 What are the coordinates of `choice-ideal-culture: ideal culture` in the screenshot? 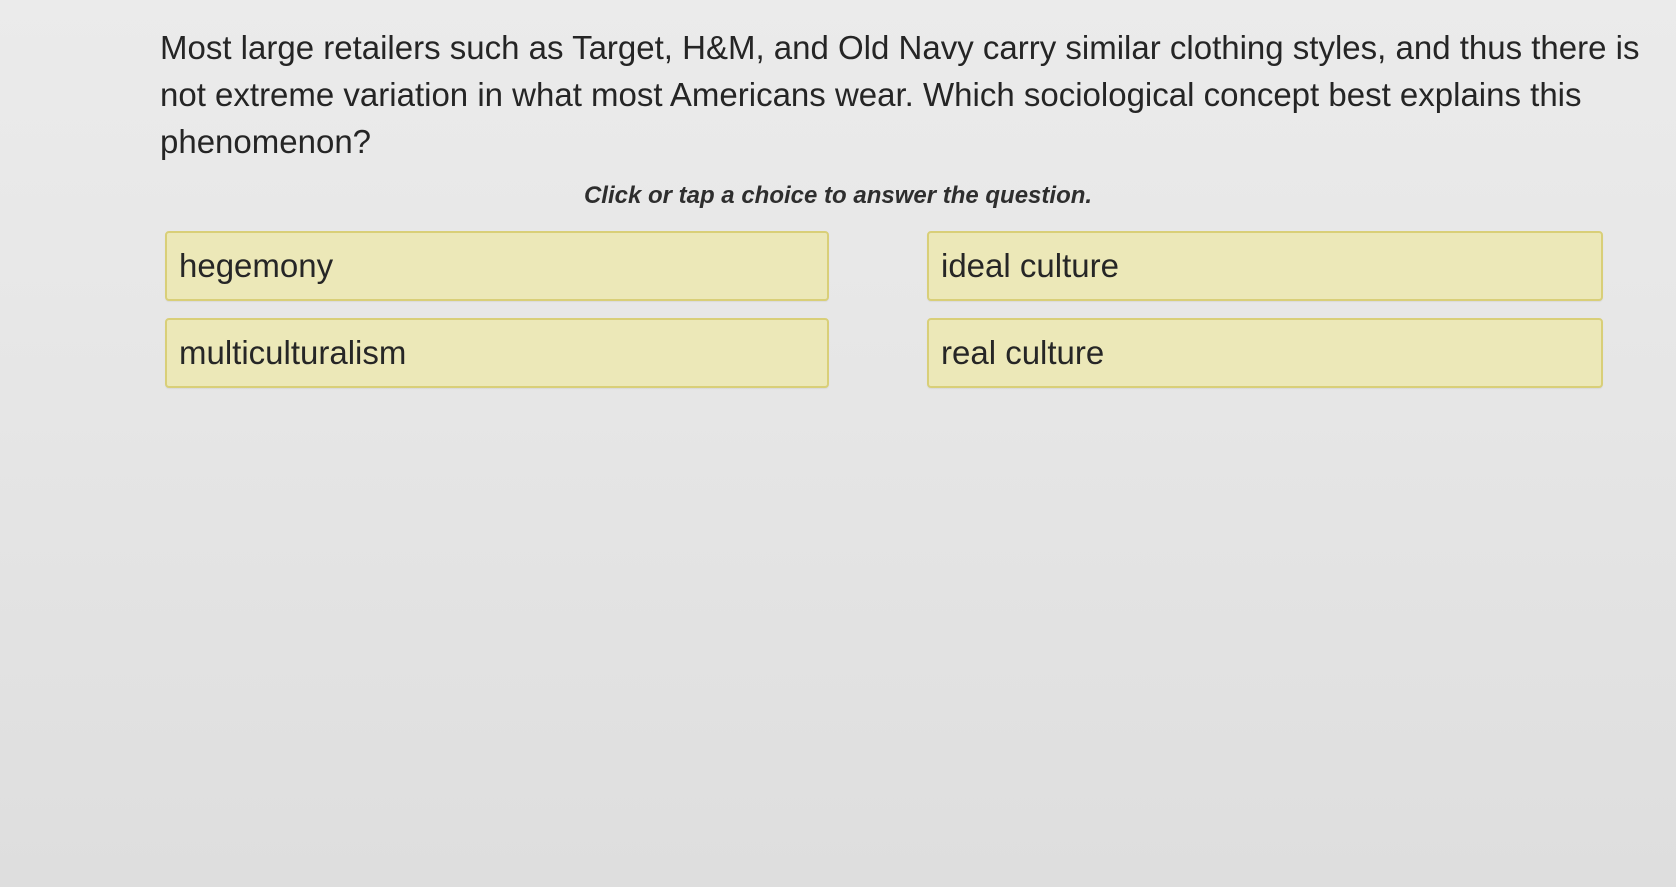 It's located at (1265, 266).